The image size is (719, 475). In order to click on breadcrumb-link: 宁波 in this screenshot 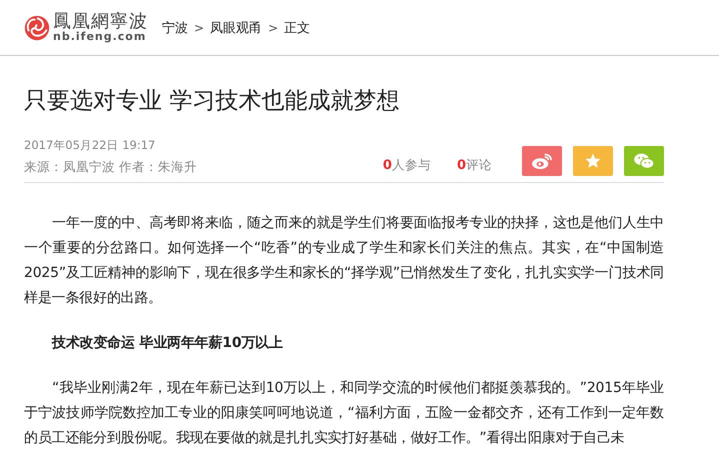, I will do `click(175, 27)`.